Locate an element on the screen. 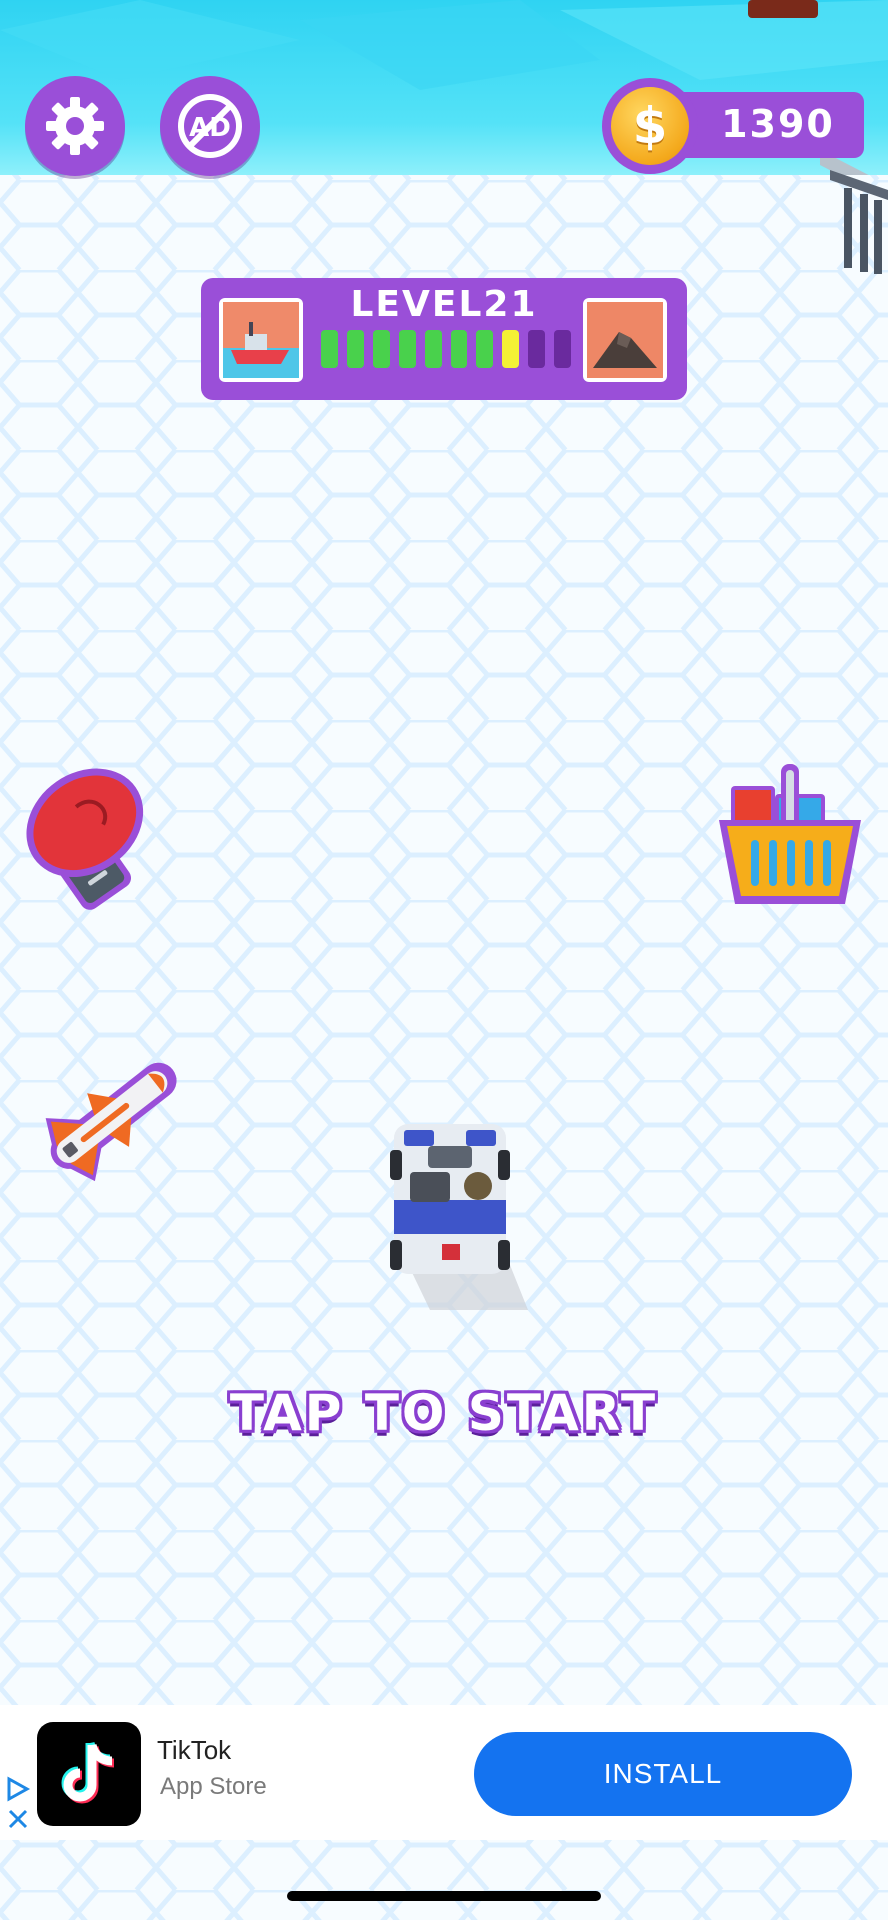  ad-store-name: App Store is located at coordinates (213, 1786).